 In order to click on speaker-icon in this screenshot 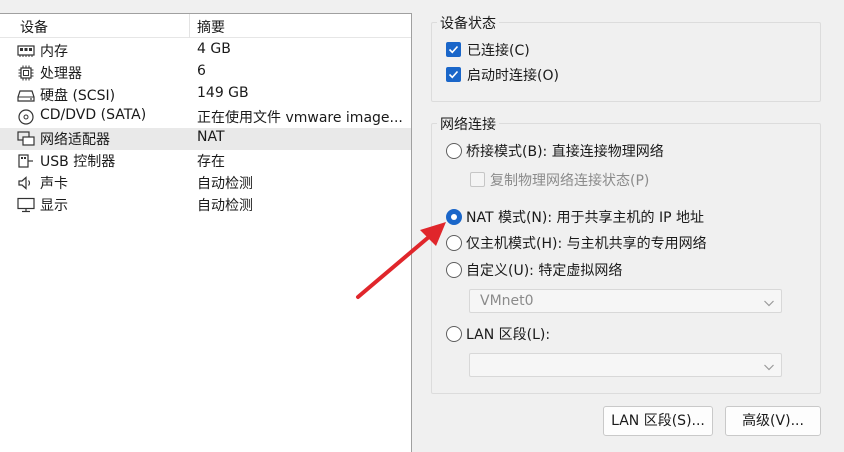, I will do `click(26, 183)`.